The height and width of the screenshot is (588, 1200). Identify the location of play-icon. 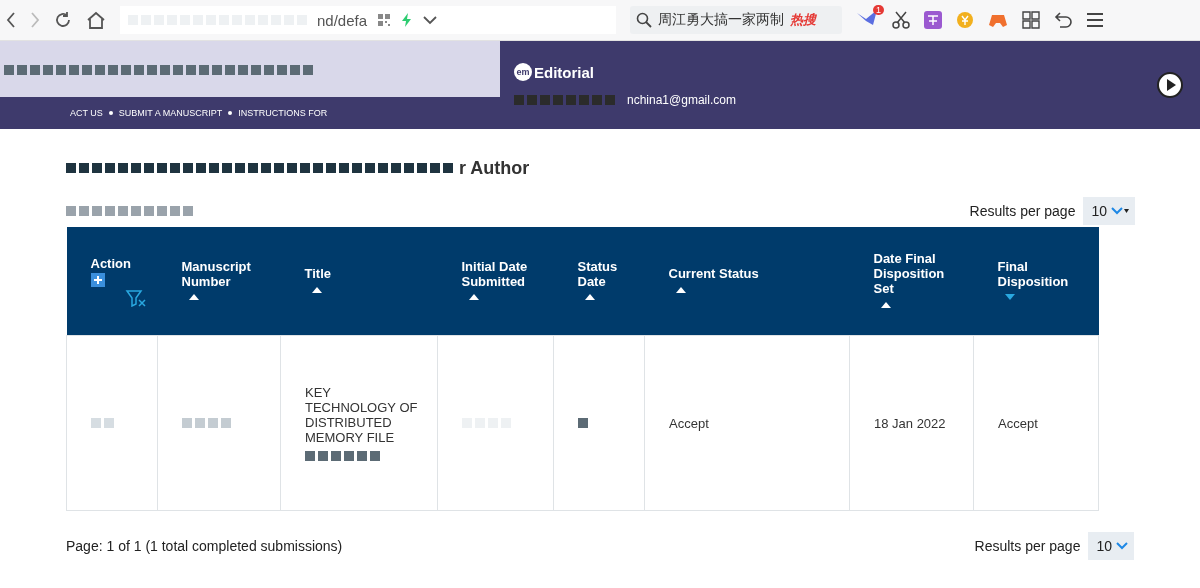
(1170, 85).